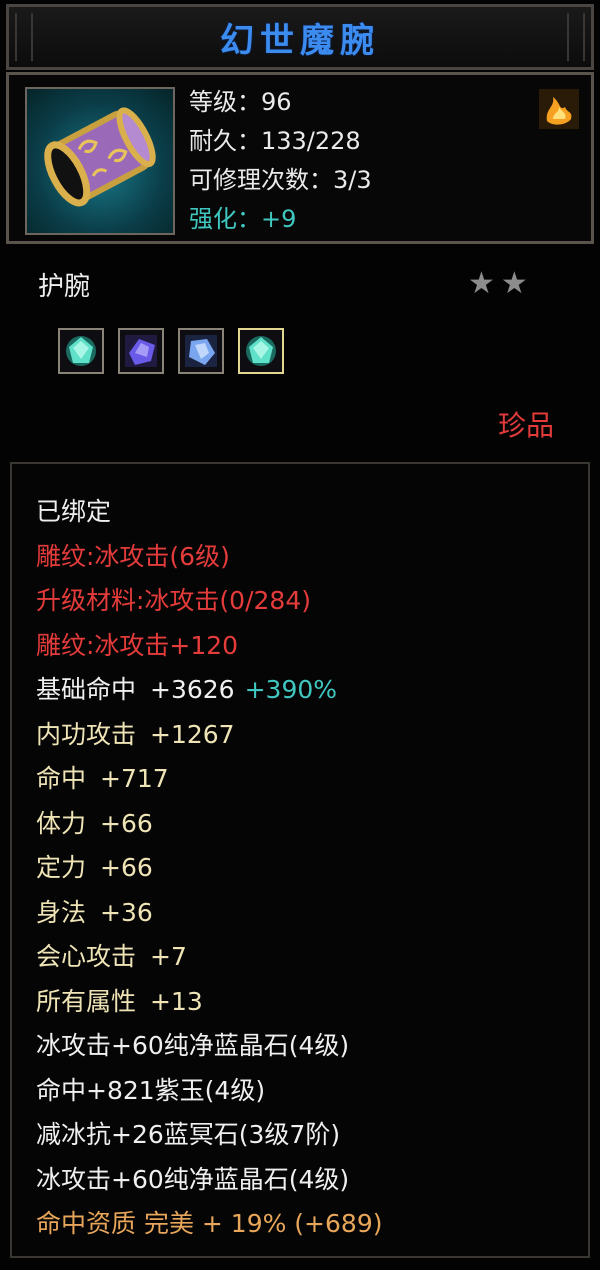 The image size is (600, 1270). What do you see at coordinates (576, 37) in the screenshot?
I see `title-bar-right-rail` at bounding box center [576, 37].